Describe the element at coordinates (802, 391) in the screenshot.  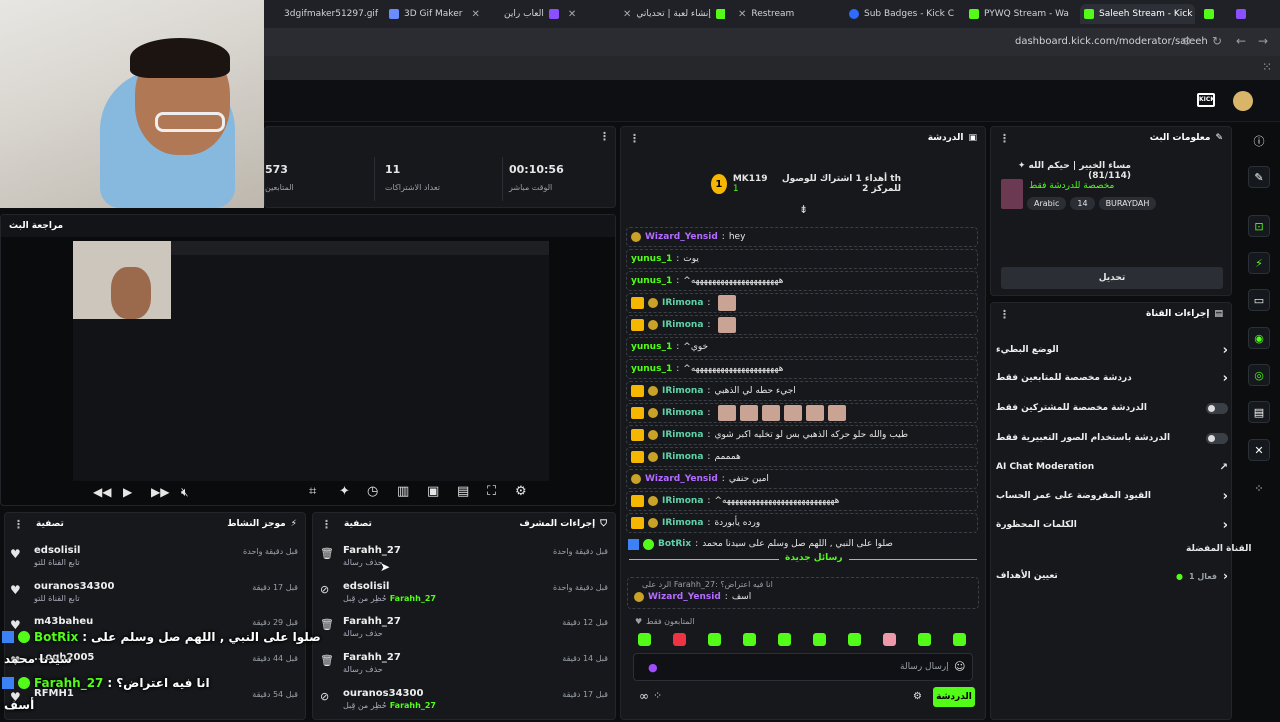
I see `chat-message: IRimona: اجيء حطه لي الذهبي` at that location.